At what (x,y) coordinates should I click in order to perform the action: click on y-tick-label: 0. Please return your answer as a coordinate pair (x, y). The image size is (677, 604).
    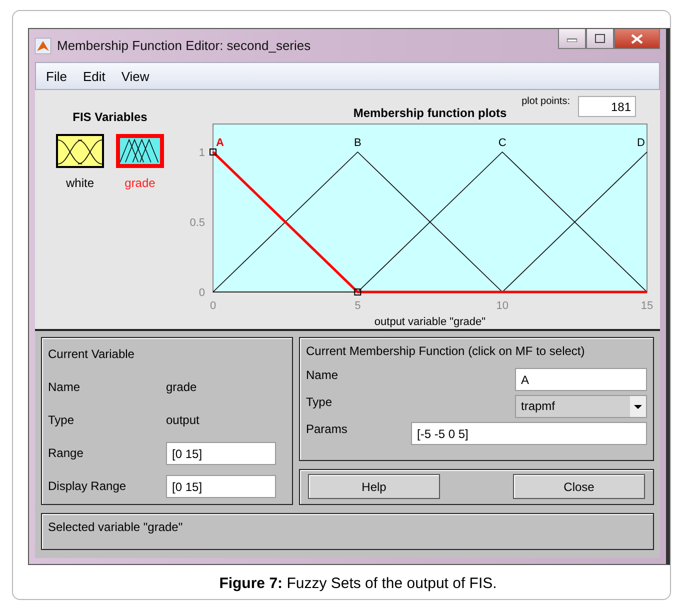
    Looking at the image, I should click on (201, 293).